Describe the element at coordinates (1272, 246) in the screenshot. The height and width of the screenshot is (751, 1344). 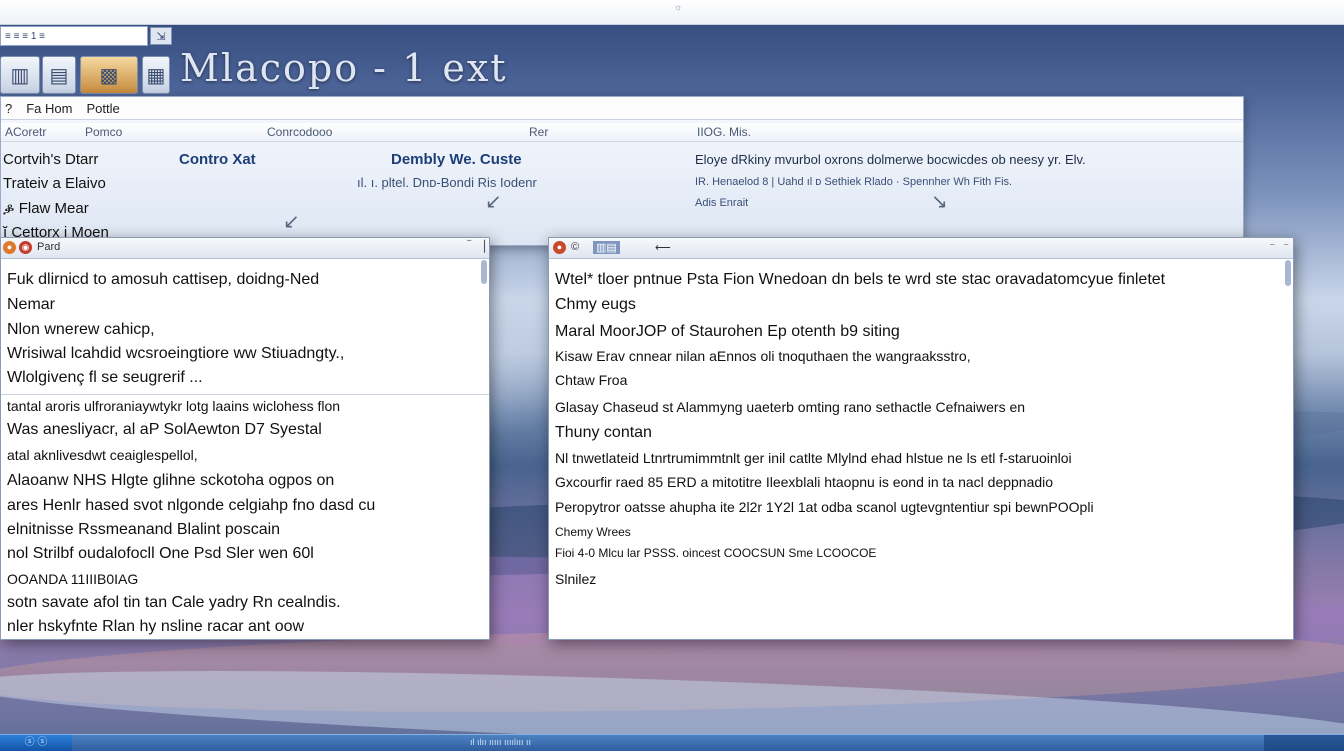
I see `minimize-icon: ⁻` at that location.